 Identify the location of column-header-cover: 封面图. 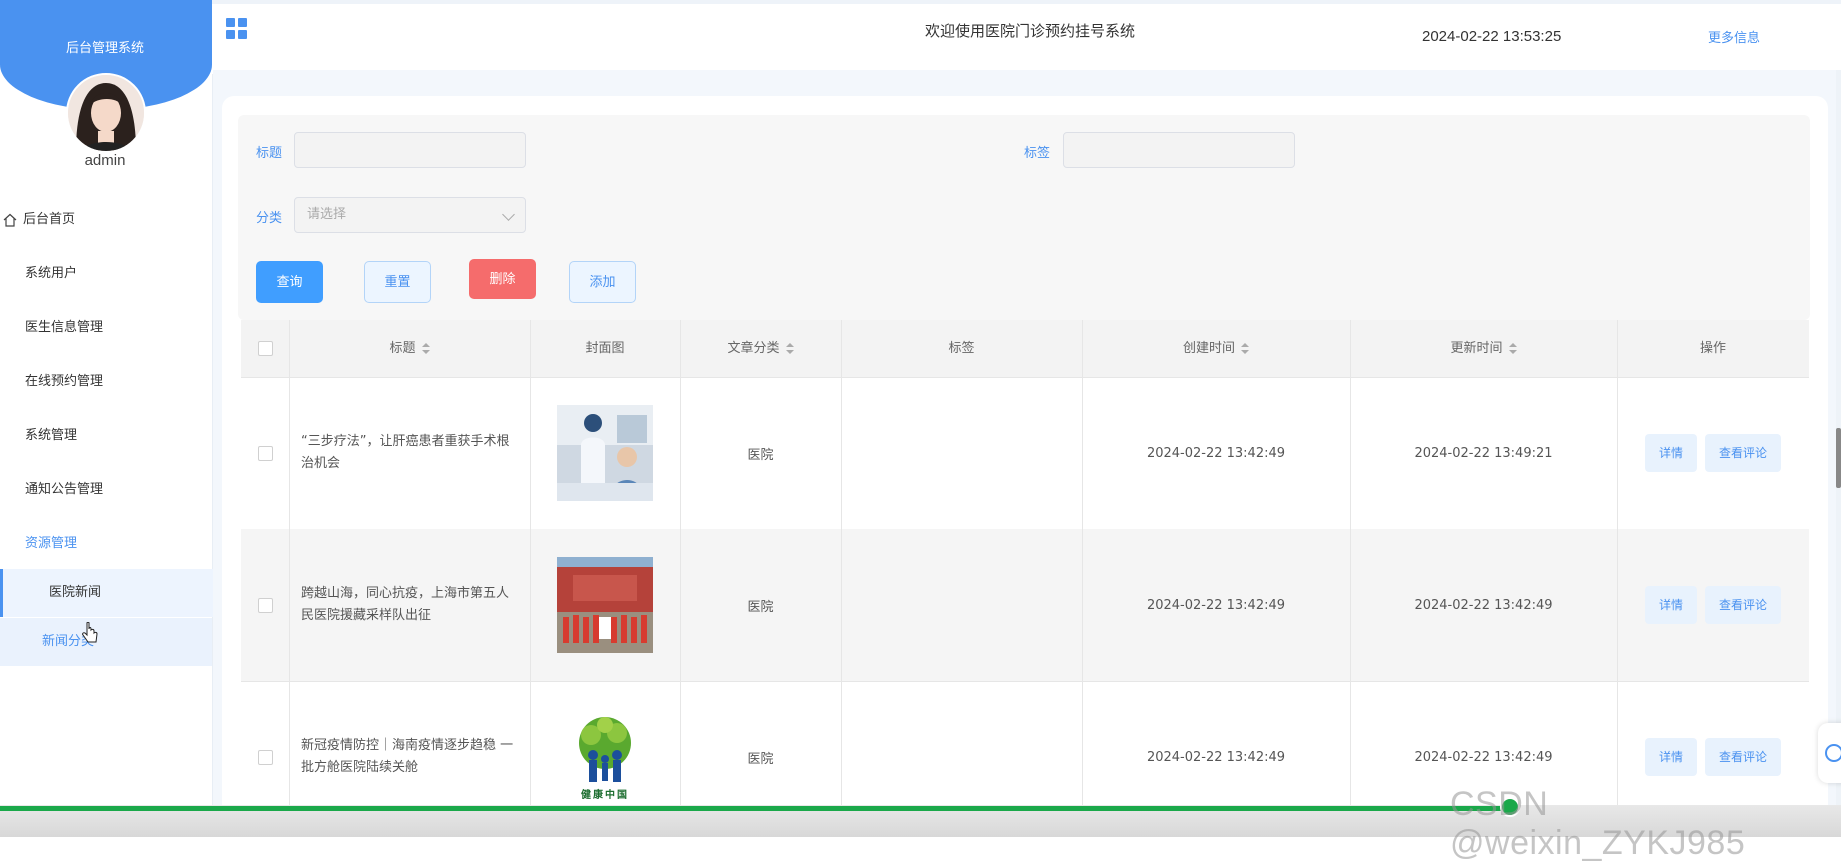
(605, 348).